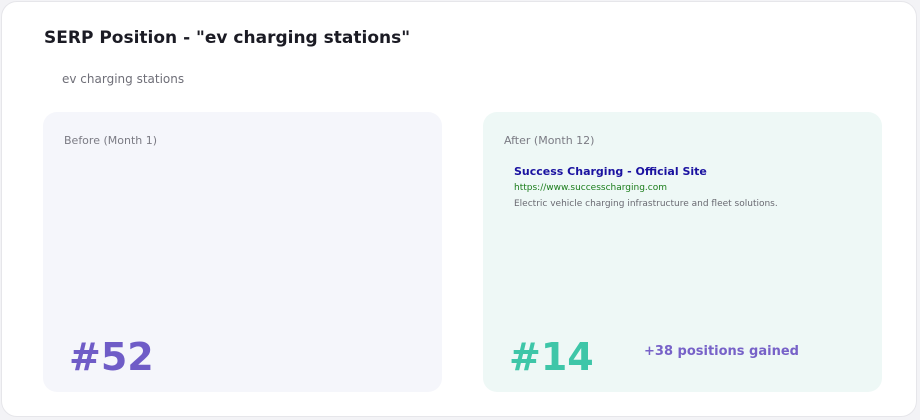 This screenshot has width=920, height=420. What do you see at coordinates (111, 357) in the screenshot?
I see `before-rank: #52` at bounding box center [111, 357].